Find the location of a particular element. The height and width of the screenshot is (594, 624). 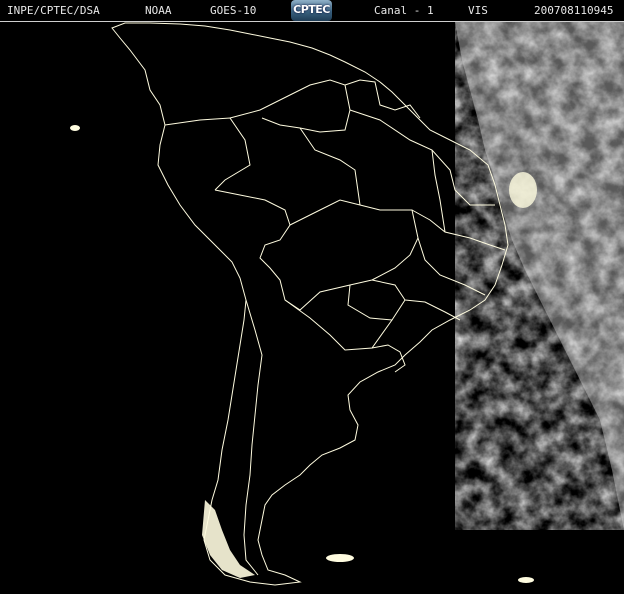

institution-label: INPE/CPTEC/DSA is located at coordinates (53, 10).